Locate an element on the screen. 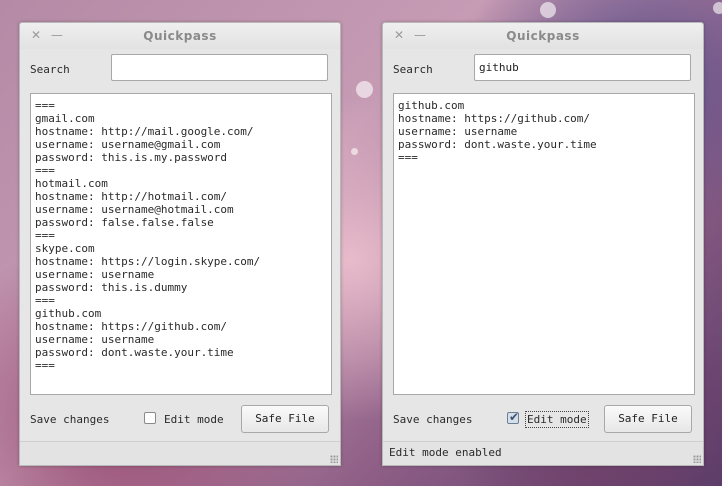 Image resolution: width=722 pixels, height=486 pixels. status-bar: Edit mode enabled is located at coordinates (543, 453).